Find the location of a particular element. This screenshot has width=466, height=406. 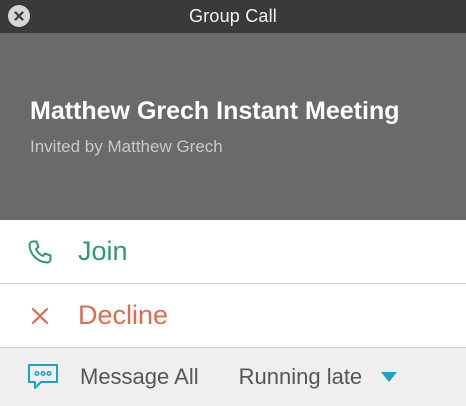

window-title: Group Call is located at coordinates (233, 16).